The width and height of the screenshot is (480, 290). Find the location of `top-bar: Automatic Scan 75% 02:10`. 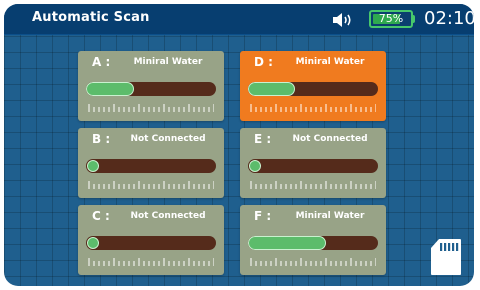

top-bar: Automatic Scan 75% 02:10 is located at coordinates (239, 19).